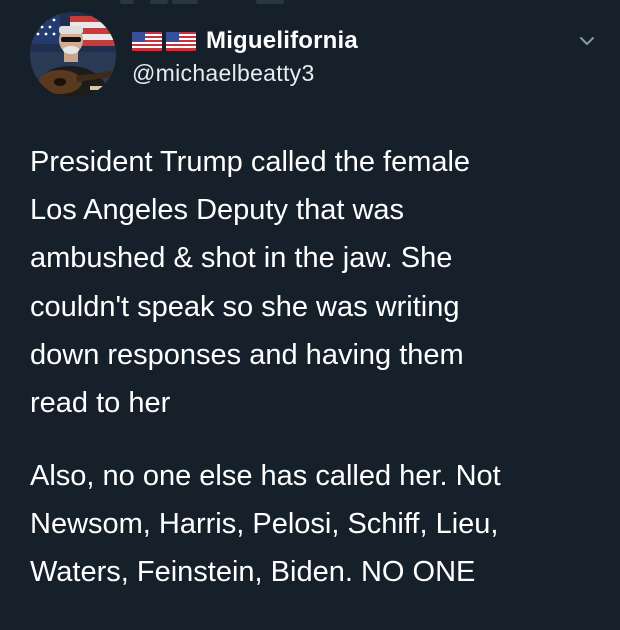 This screenshot has width=620, height=630. Describe the element at coordinates (250, 162) in the screenshot. I see `tweet-text-line: President Trump called the female` at that location.